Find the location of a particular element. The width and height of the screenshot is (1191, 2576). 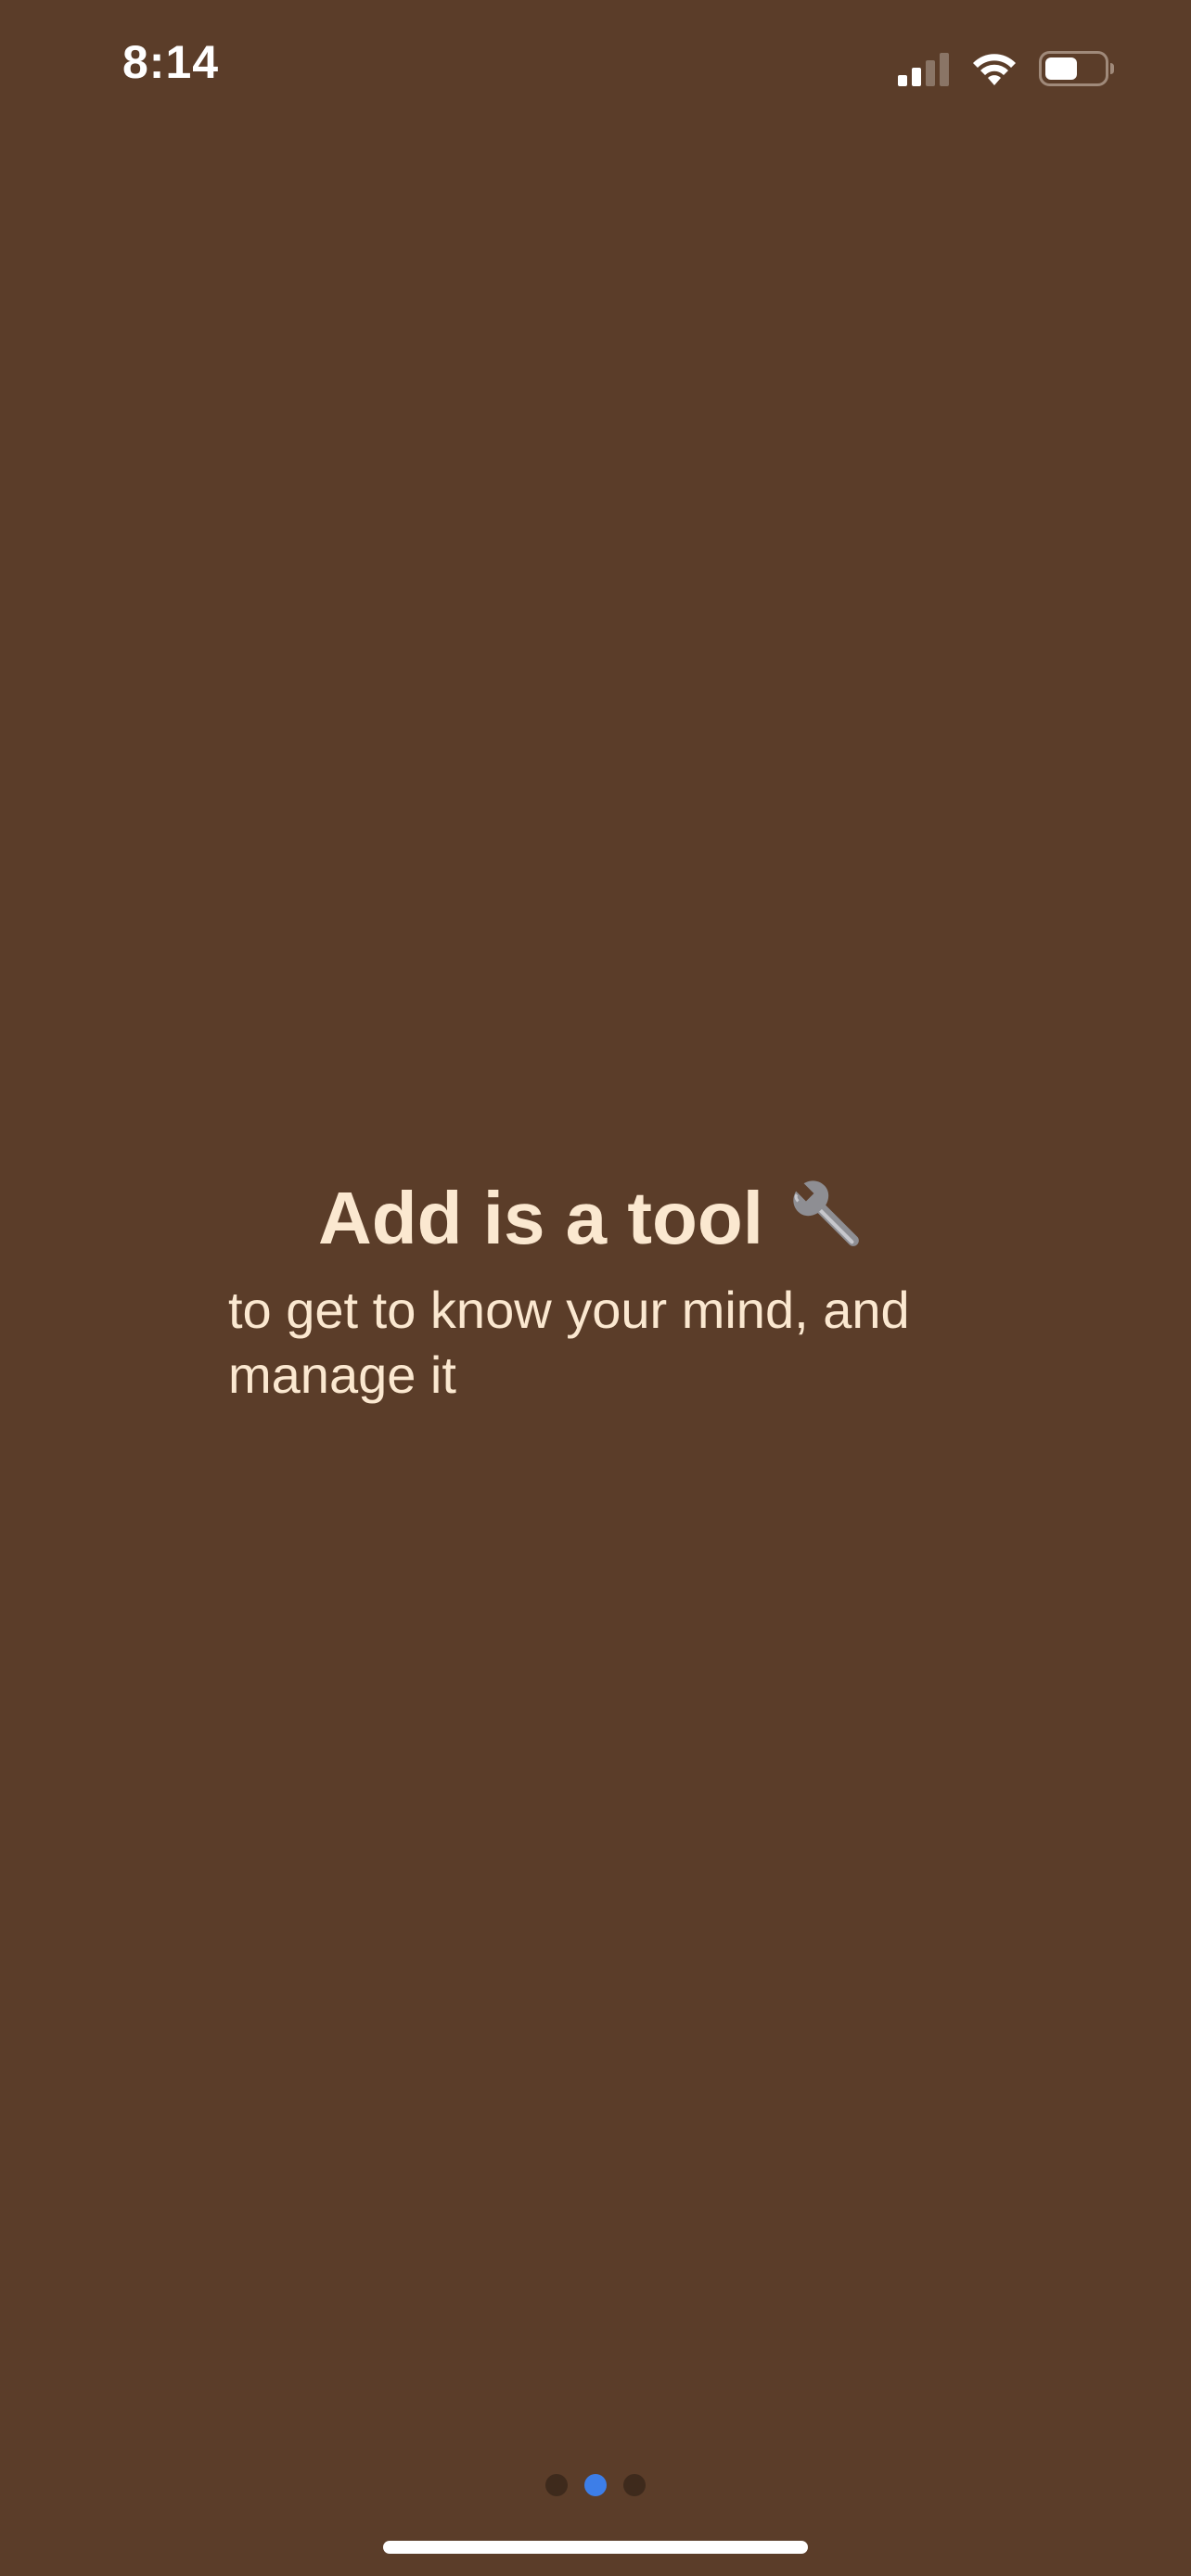

battery-icon is located at coordinates (1076, 68).